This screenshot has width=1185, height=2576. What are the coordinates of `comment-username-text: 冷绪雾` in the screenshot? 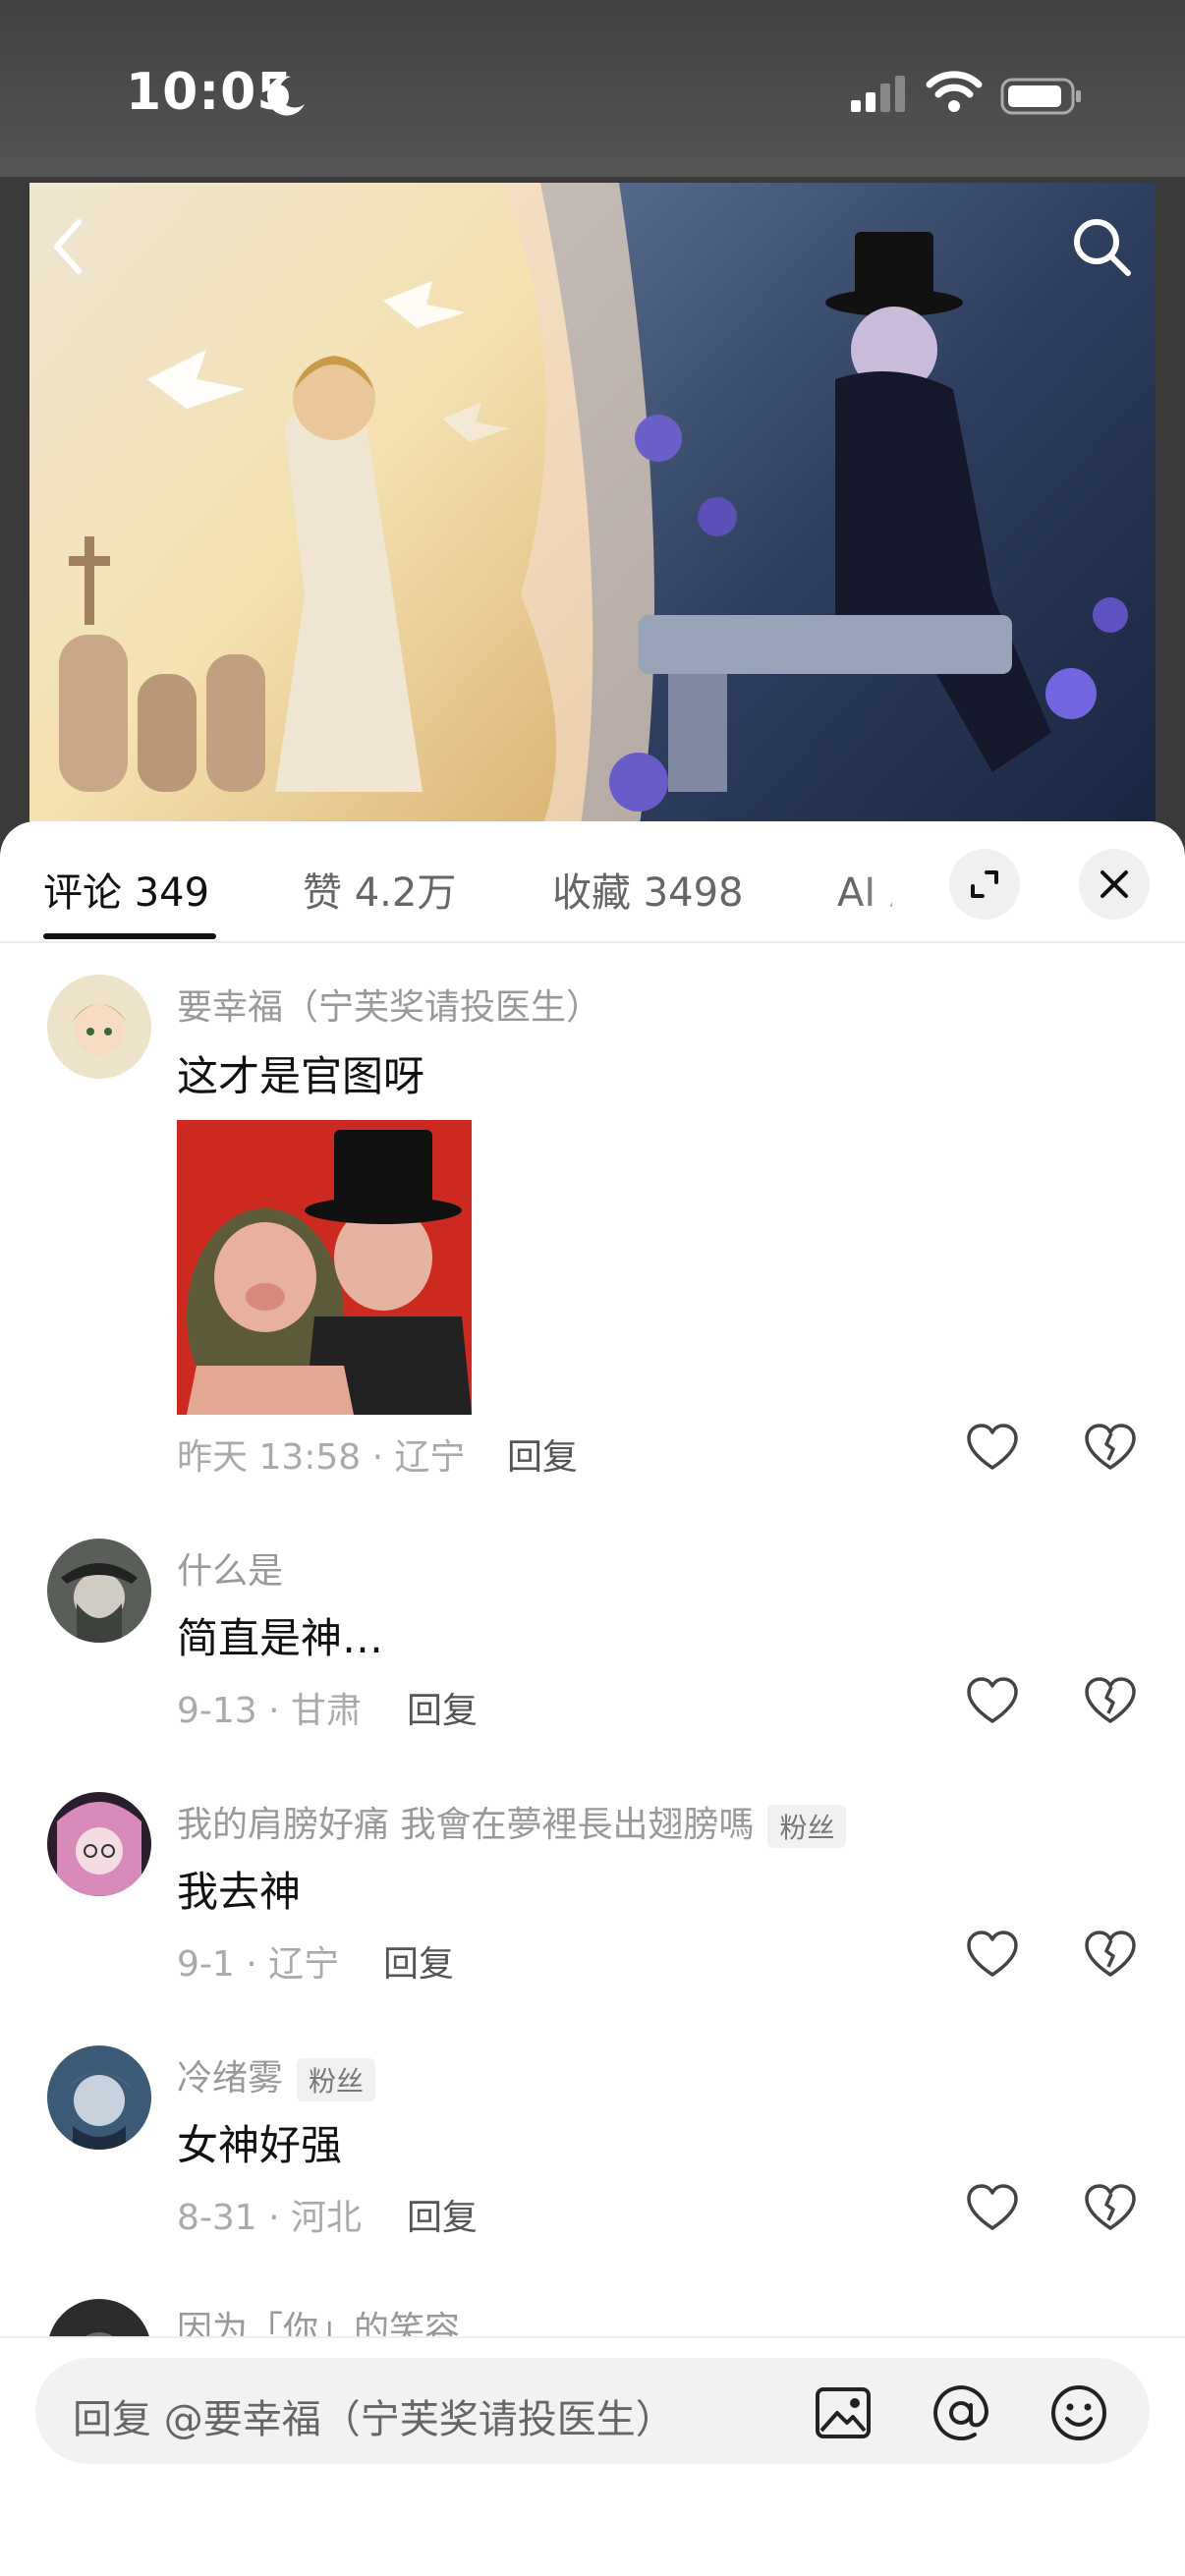 It's located at (231, 2078).